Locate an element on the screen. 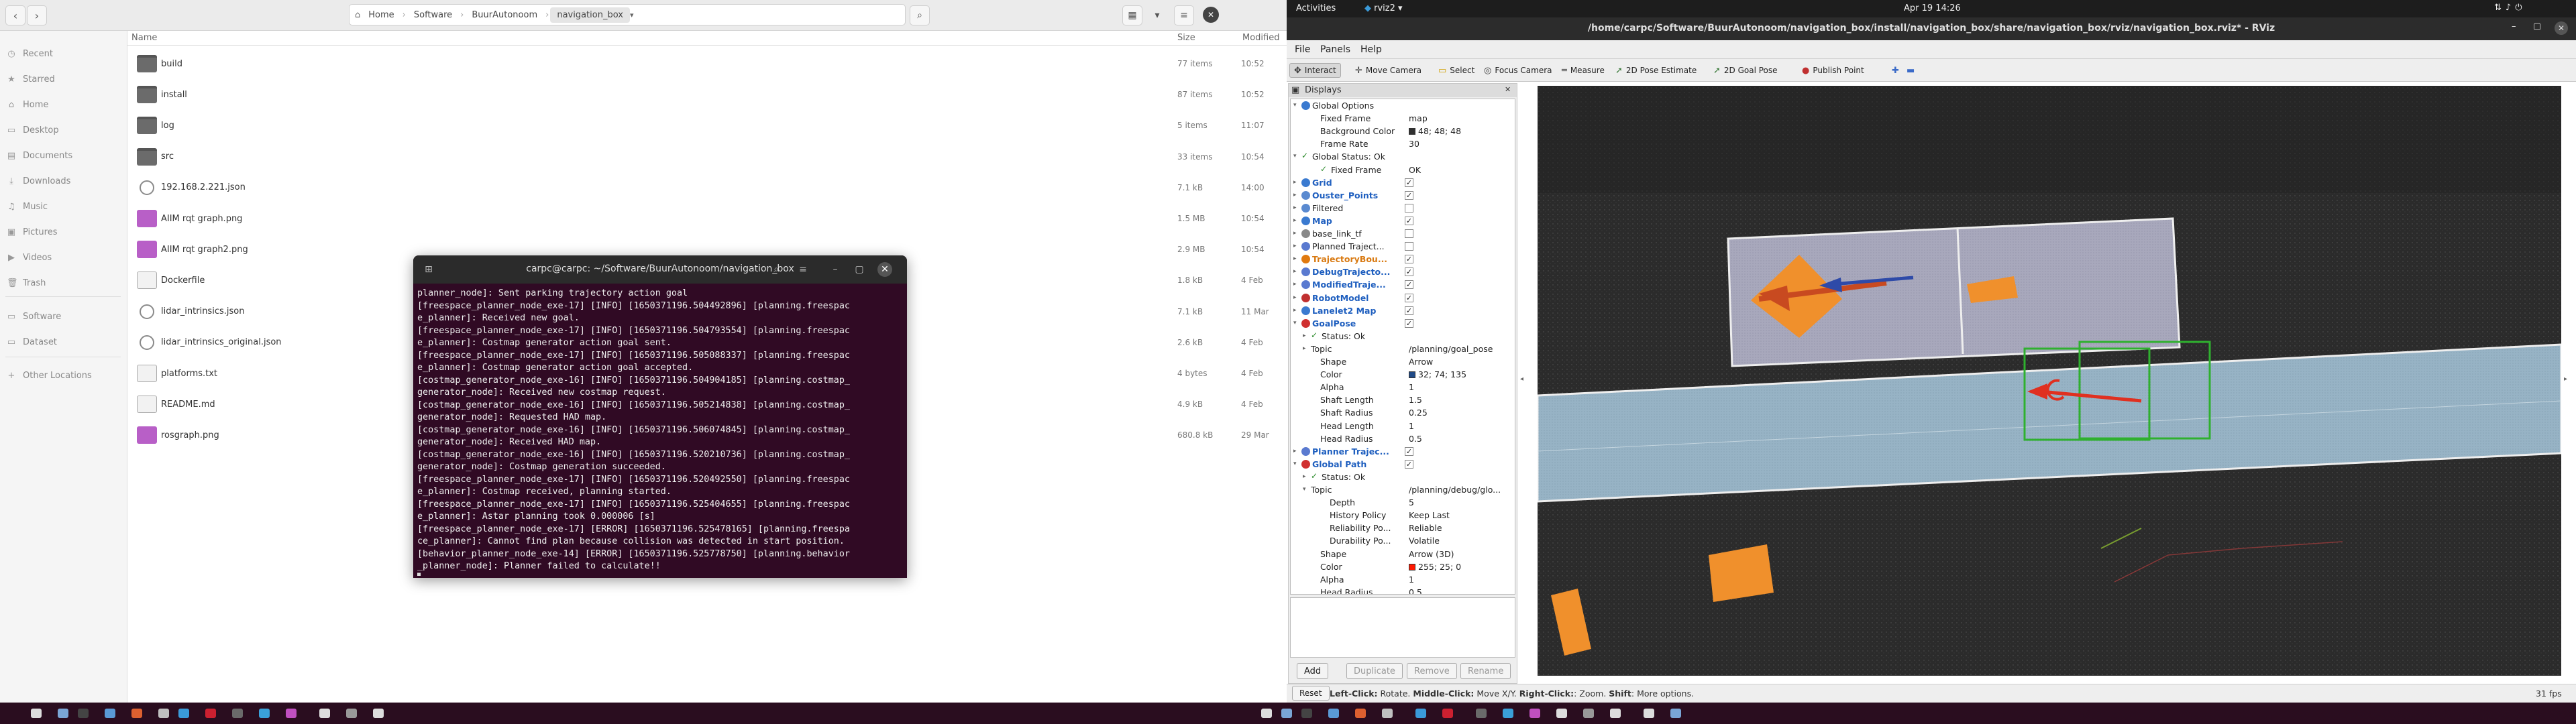 The height and width of the screenshot is (724, 2576). display-tree-row: ▸ Ouster_Points ✓ is located at coordinates (1403, 195).